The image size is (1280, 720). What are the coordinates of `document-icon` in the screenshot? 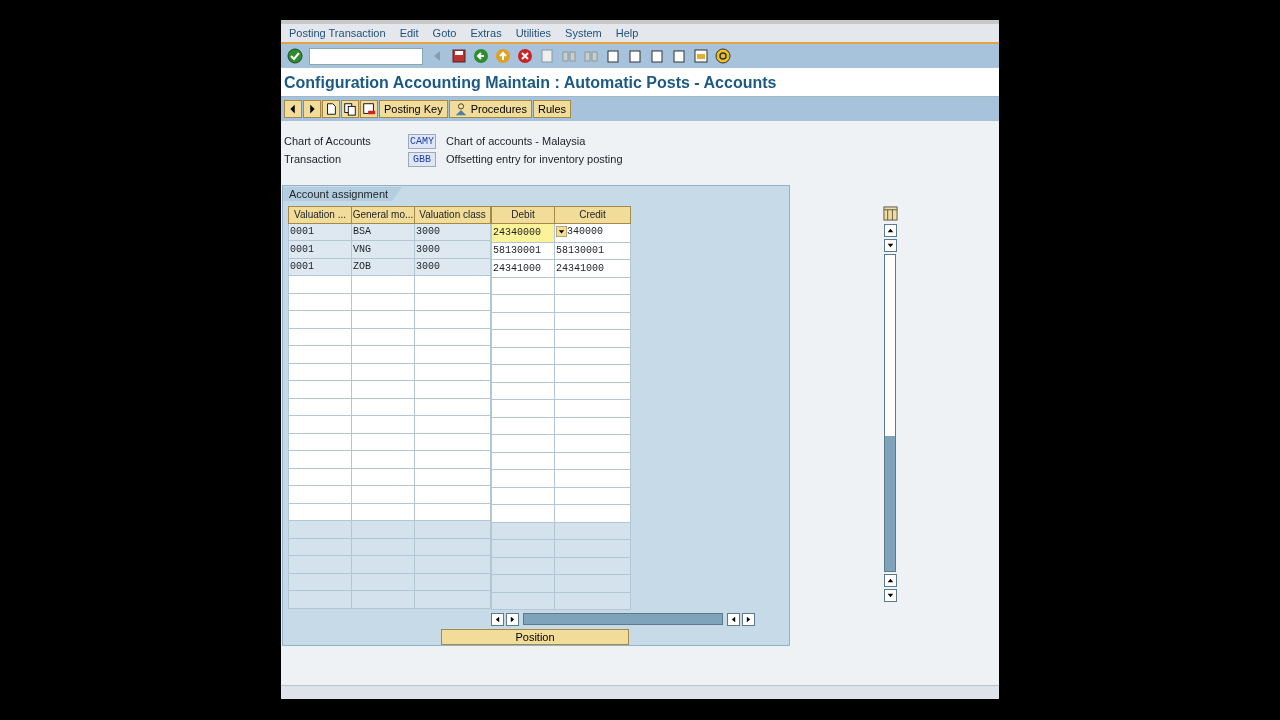 It's located at (331, 109).